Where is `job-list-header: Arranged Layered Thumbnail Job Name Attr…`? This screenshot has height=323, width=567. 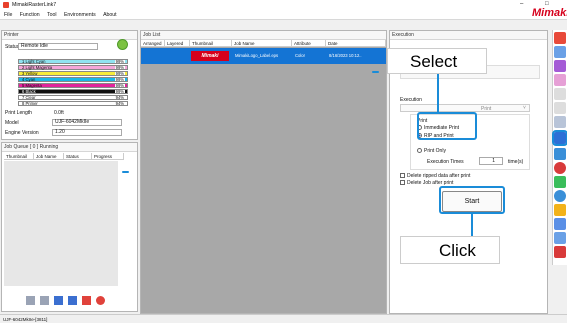
job-list-header: Arranged Layered Thumbnail Job Name Attr… is located at coordinates (263, 43).